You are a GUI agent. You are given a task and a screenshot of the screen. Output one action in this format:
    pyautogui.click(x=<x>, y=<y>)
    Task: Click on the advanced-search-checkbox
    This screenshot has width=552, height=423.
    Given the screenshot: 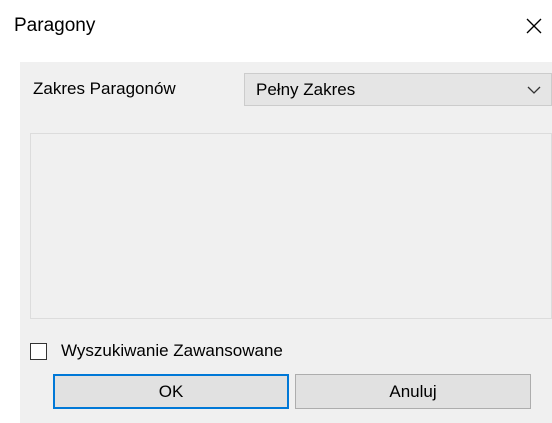 What is the action you would take?
    pyautogui.click(x=38, y=351)
    